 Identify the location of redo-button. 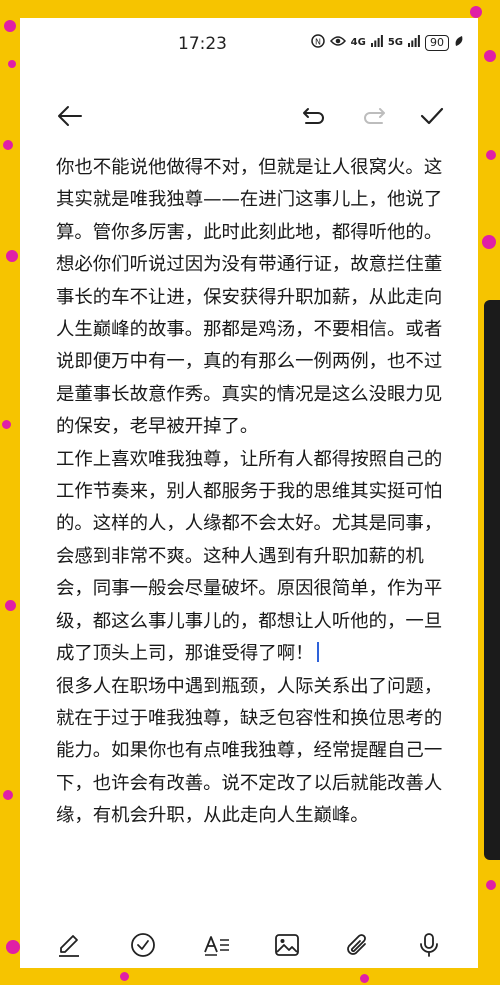
(374, 116).